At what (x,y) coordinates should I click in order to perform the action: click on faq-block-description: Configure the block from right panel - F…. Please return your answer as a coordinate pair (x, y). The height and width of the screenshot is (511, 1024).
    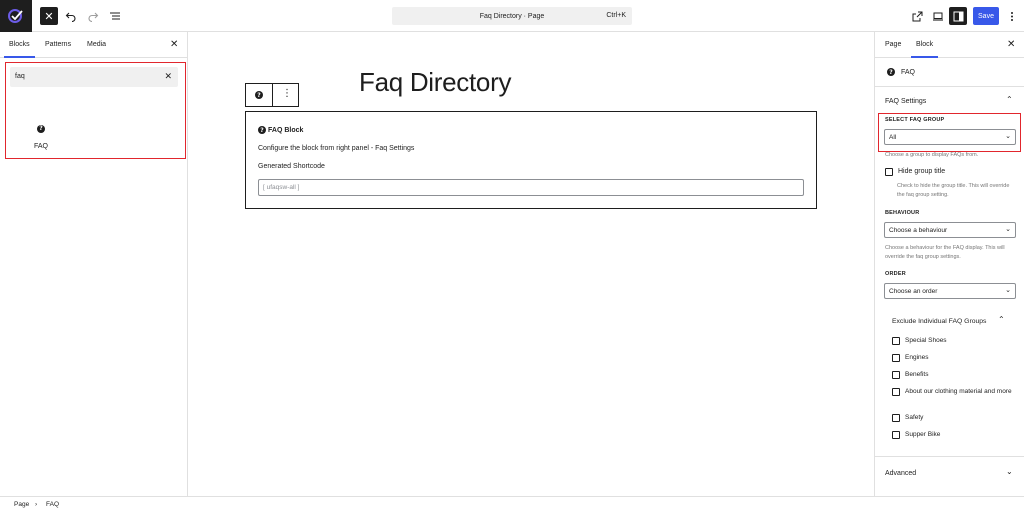
    Looking at the image, I should click on (336, 148).